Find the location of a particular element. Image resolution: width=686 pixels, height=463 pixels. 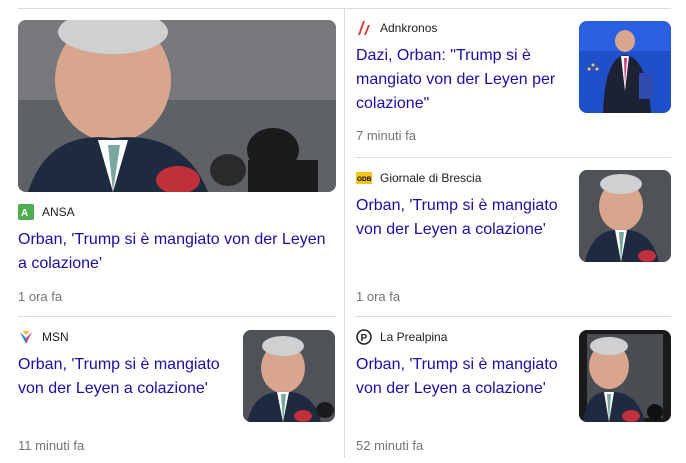

adnkronos-logo-icon is located at coordinates (364, 28).